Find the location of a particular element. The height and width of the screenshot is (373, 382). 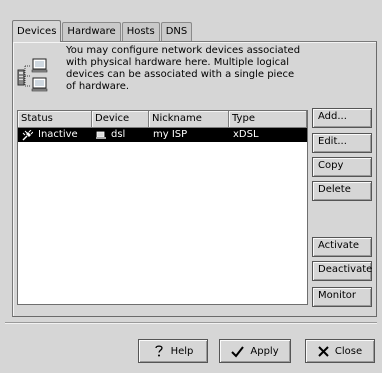

checkmark-icon is located at coordinates (238, 351).